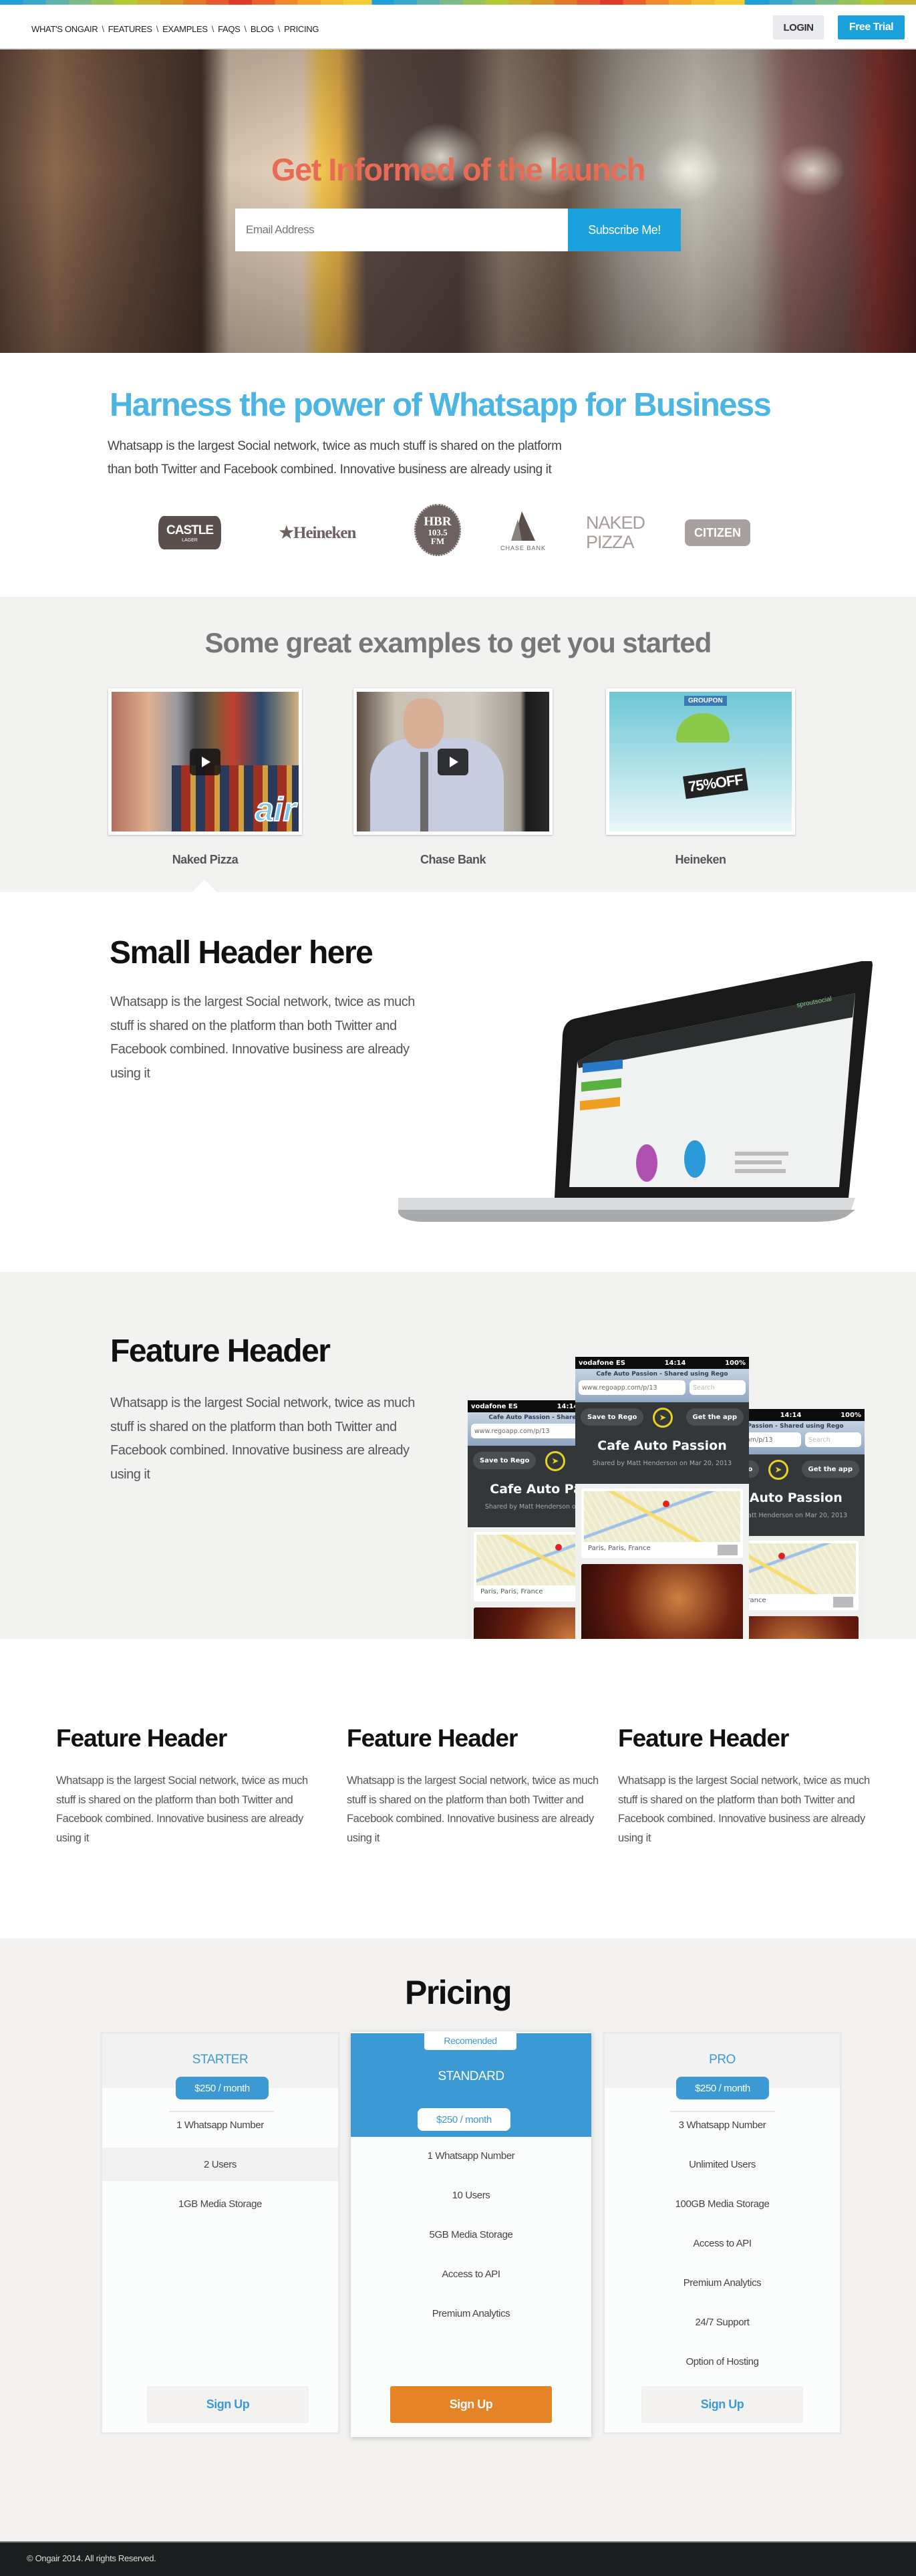 The image size is (916, 2576). What do you see at coordinates (610, 542) in the screenshot?
I see `logo-pizza-text: PIZZA` at bounding box center [610, 542].